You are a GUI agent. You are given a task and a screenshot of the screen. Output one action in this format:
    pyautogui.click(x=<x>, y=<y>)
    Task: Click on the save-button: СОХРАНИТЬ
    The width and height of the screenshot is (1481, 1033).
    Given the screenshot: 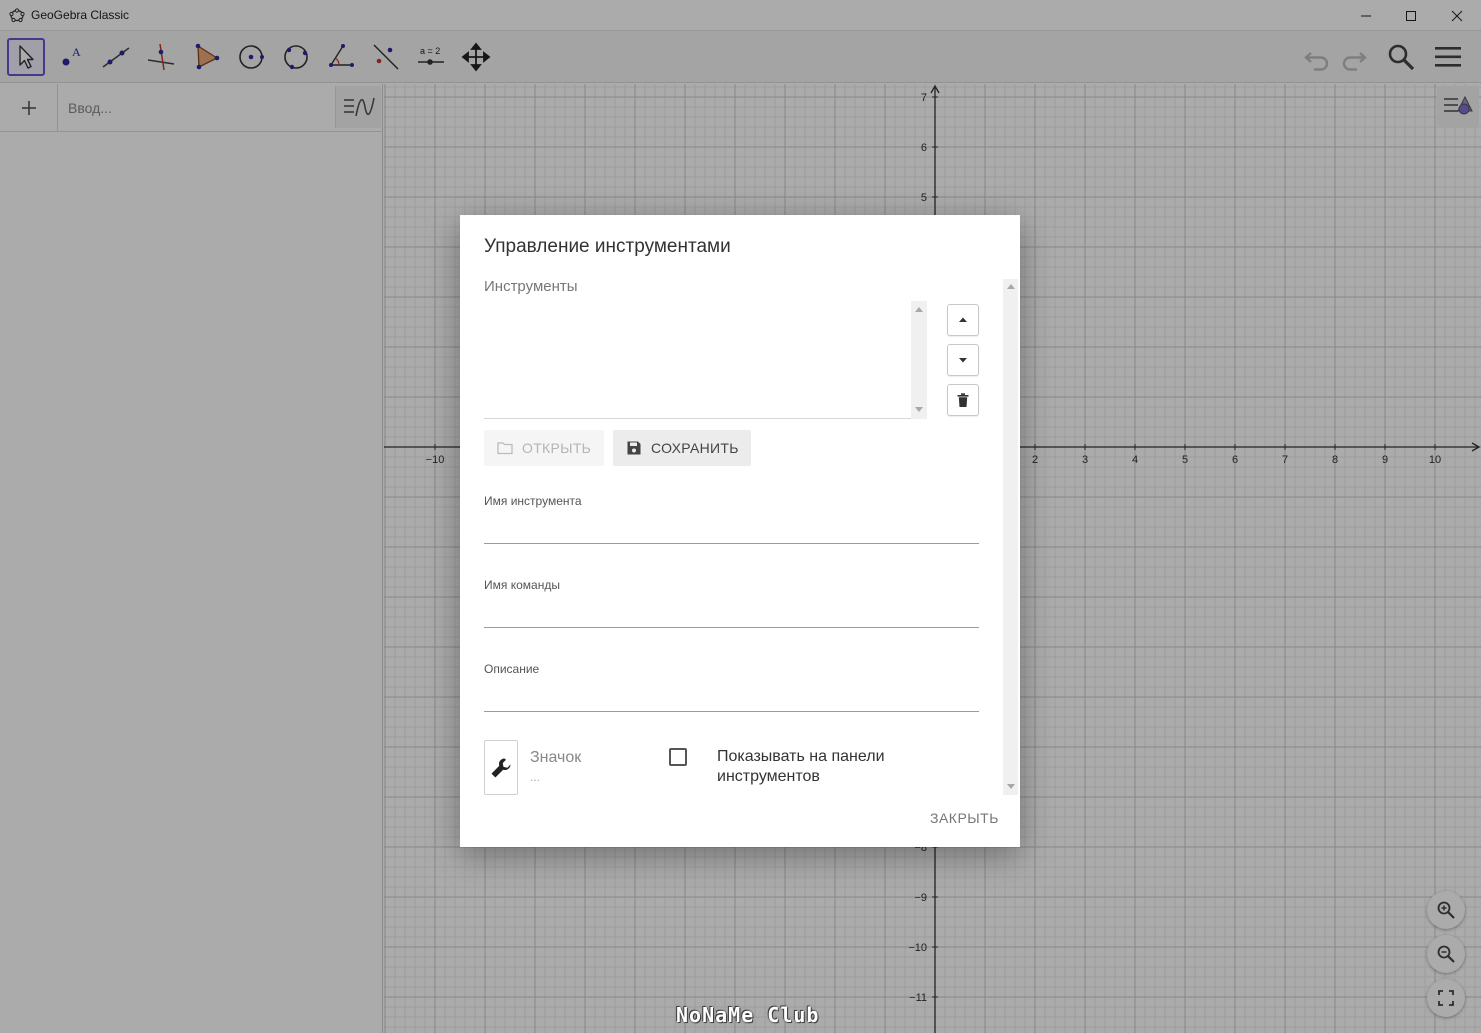 What is the action you would take?
    pyautogui.click(x=682, y=448)
    